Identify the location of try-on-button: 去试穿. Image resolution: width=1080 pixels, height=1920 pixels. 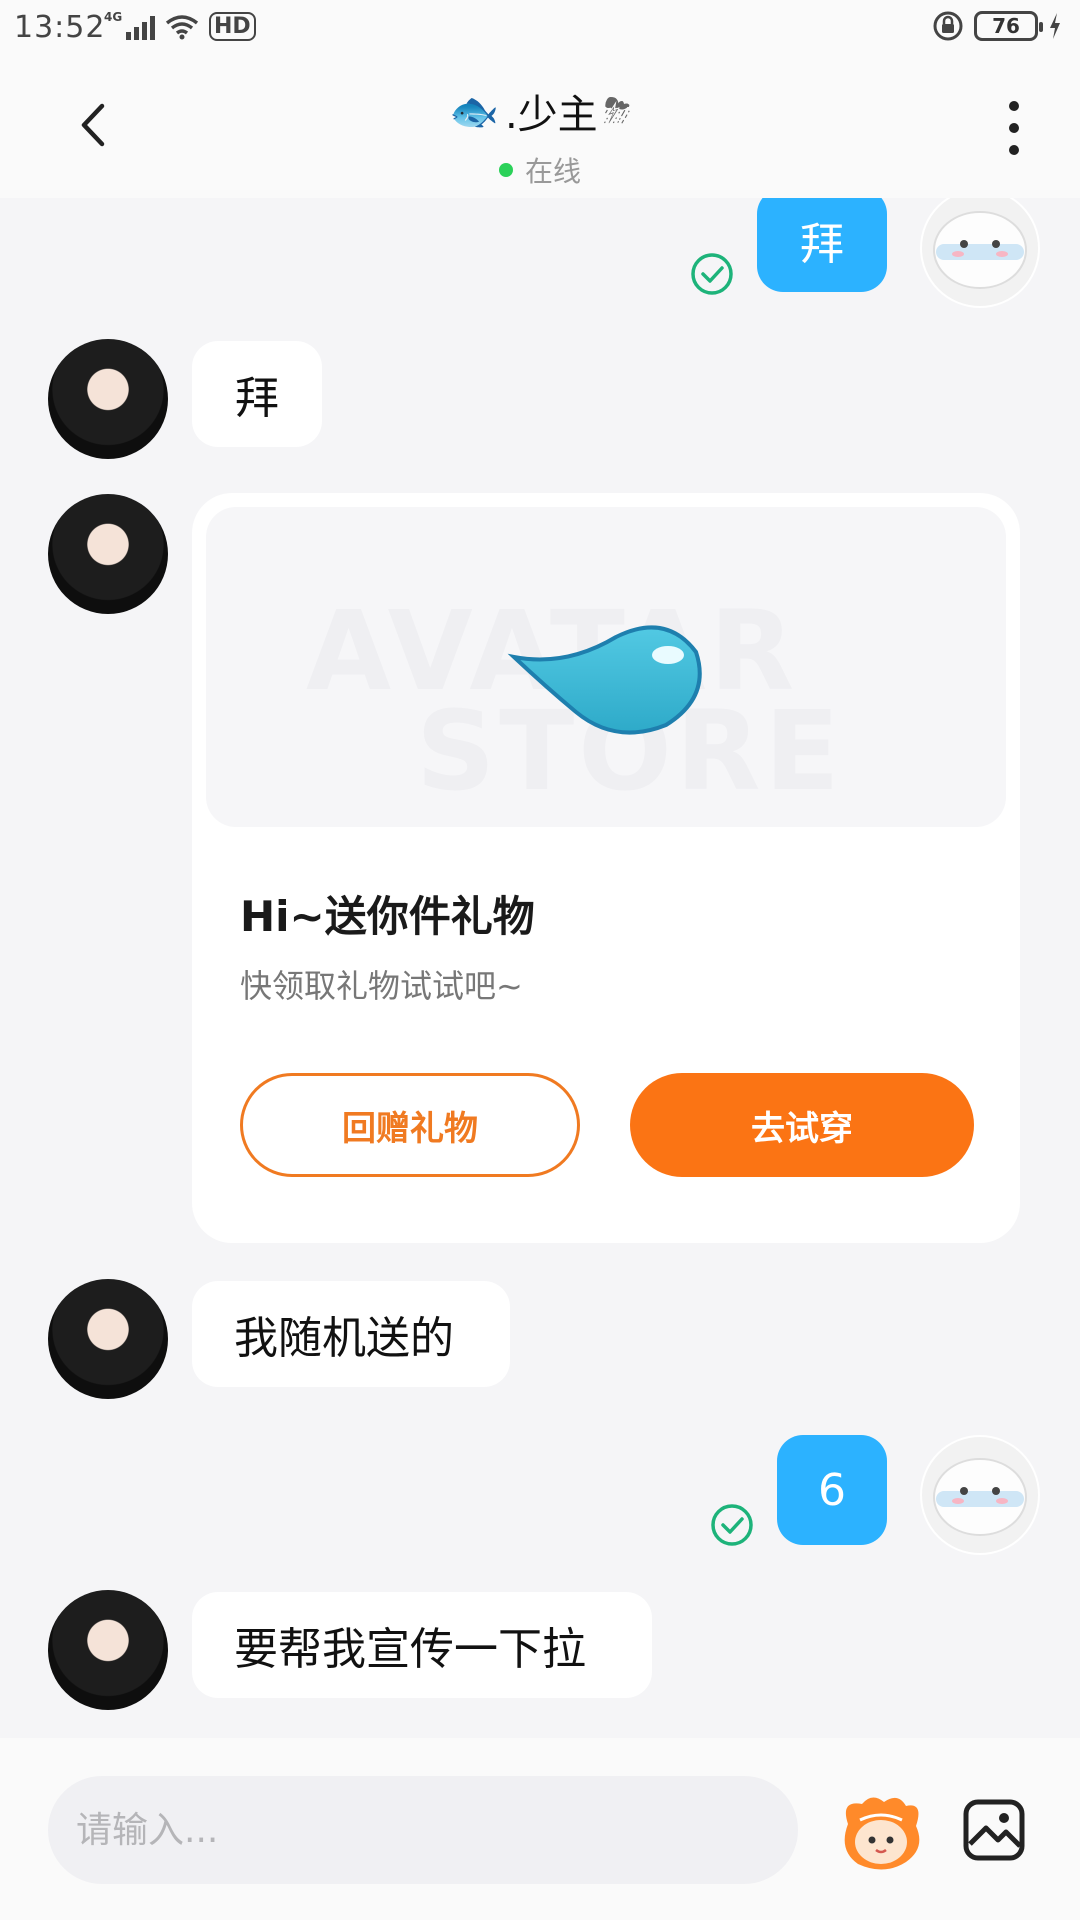
(802, 1125).